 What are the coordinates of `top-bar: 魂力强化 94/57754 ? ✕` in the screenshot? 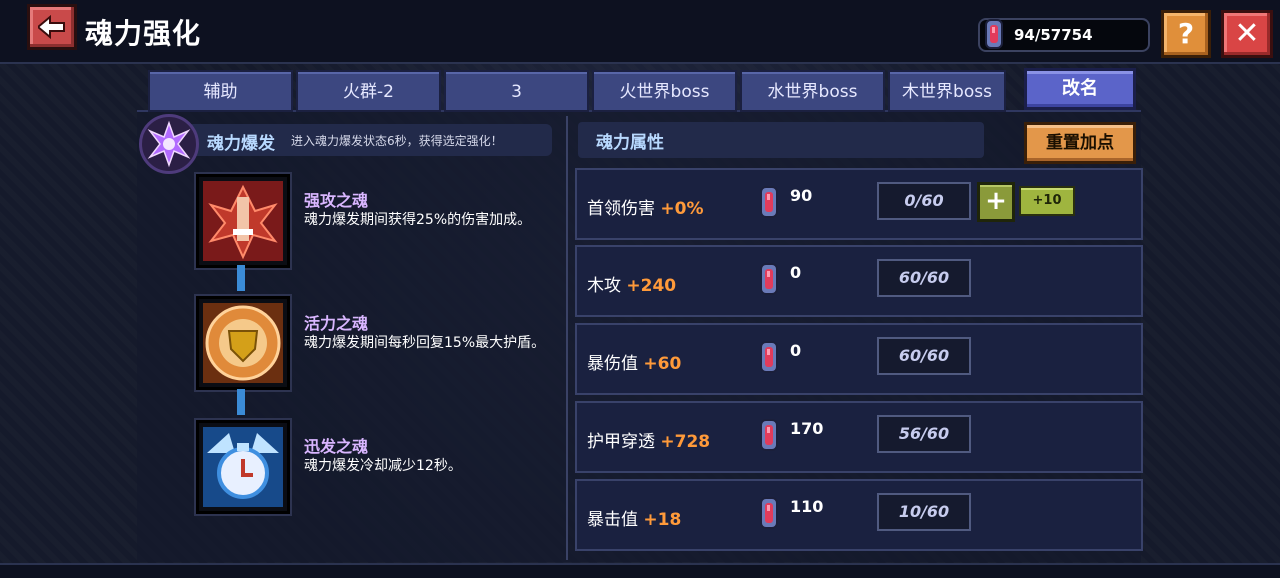 It's located at (640, 32).